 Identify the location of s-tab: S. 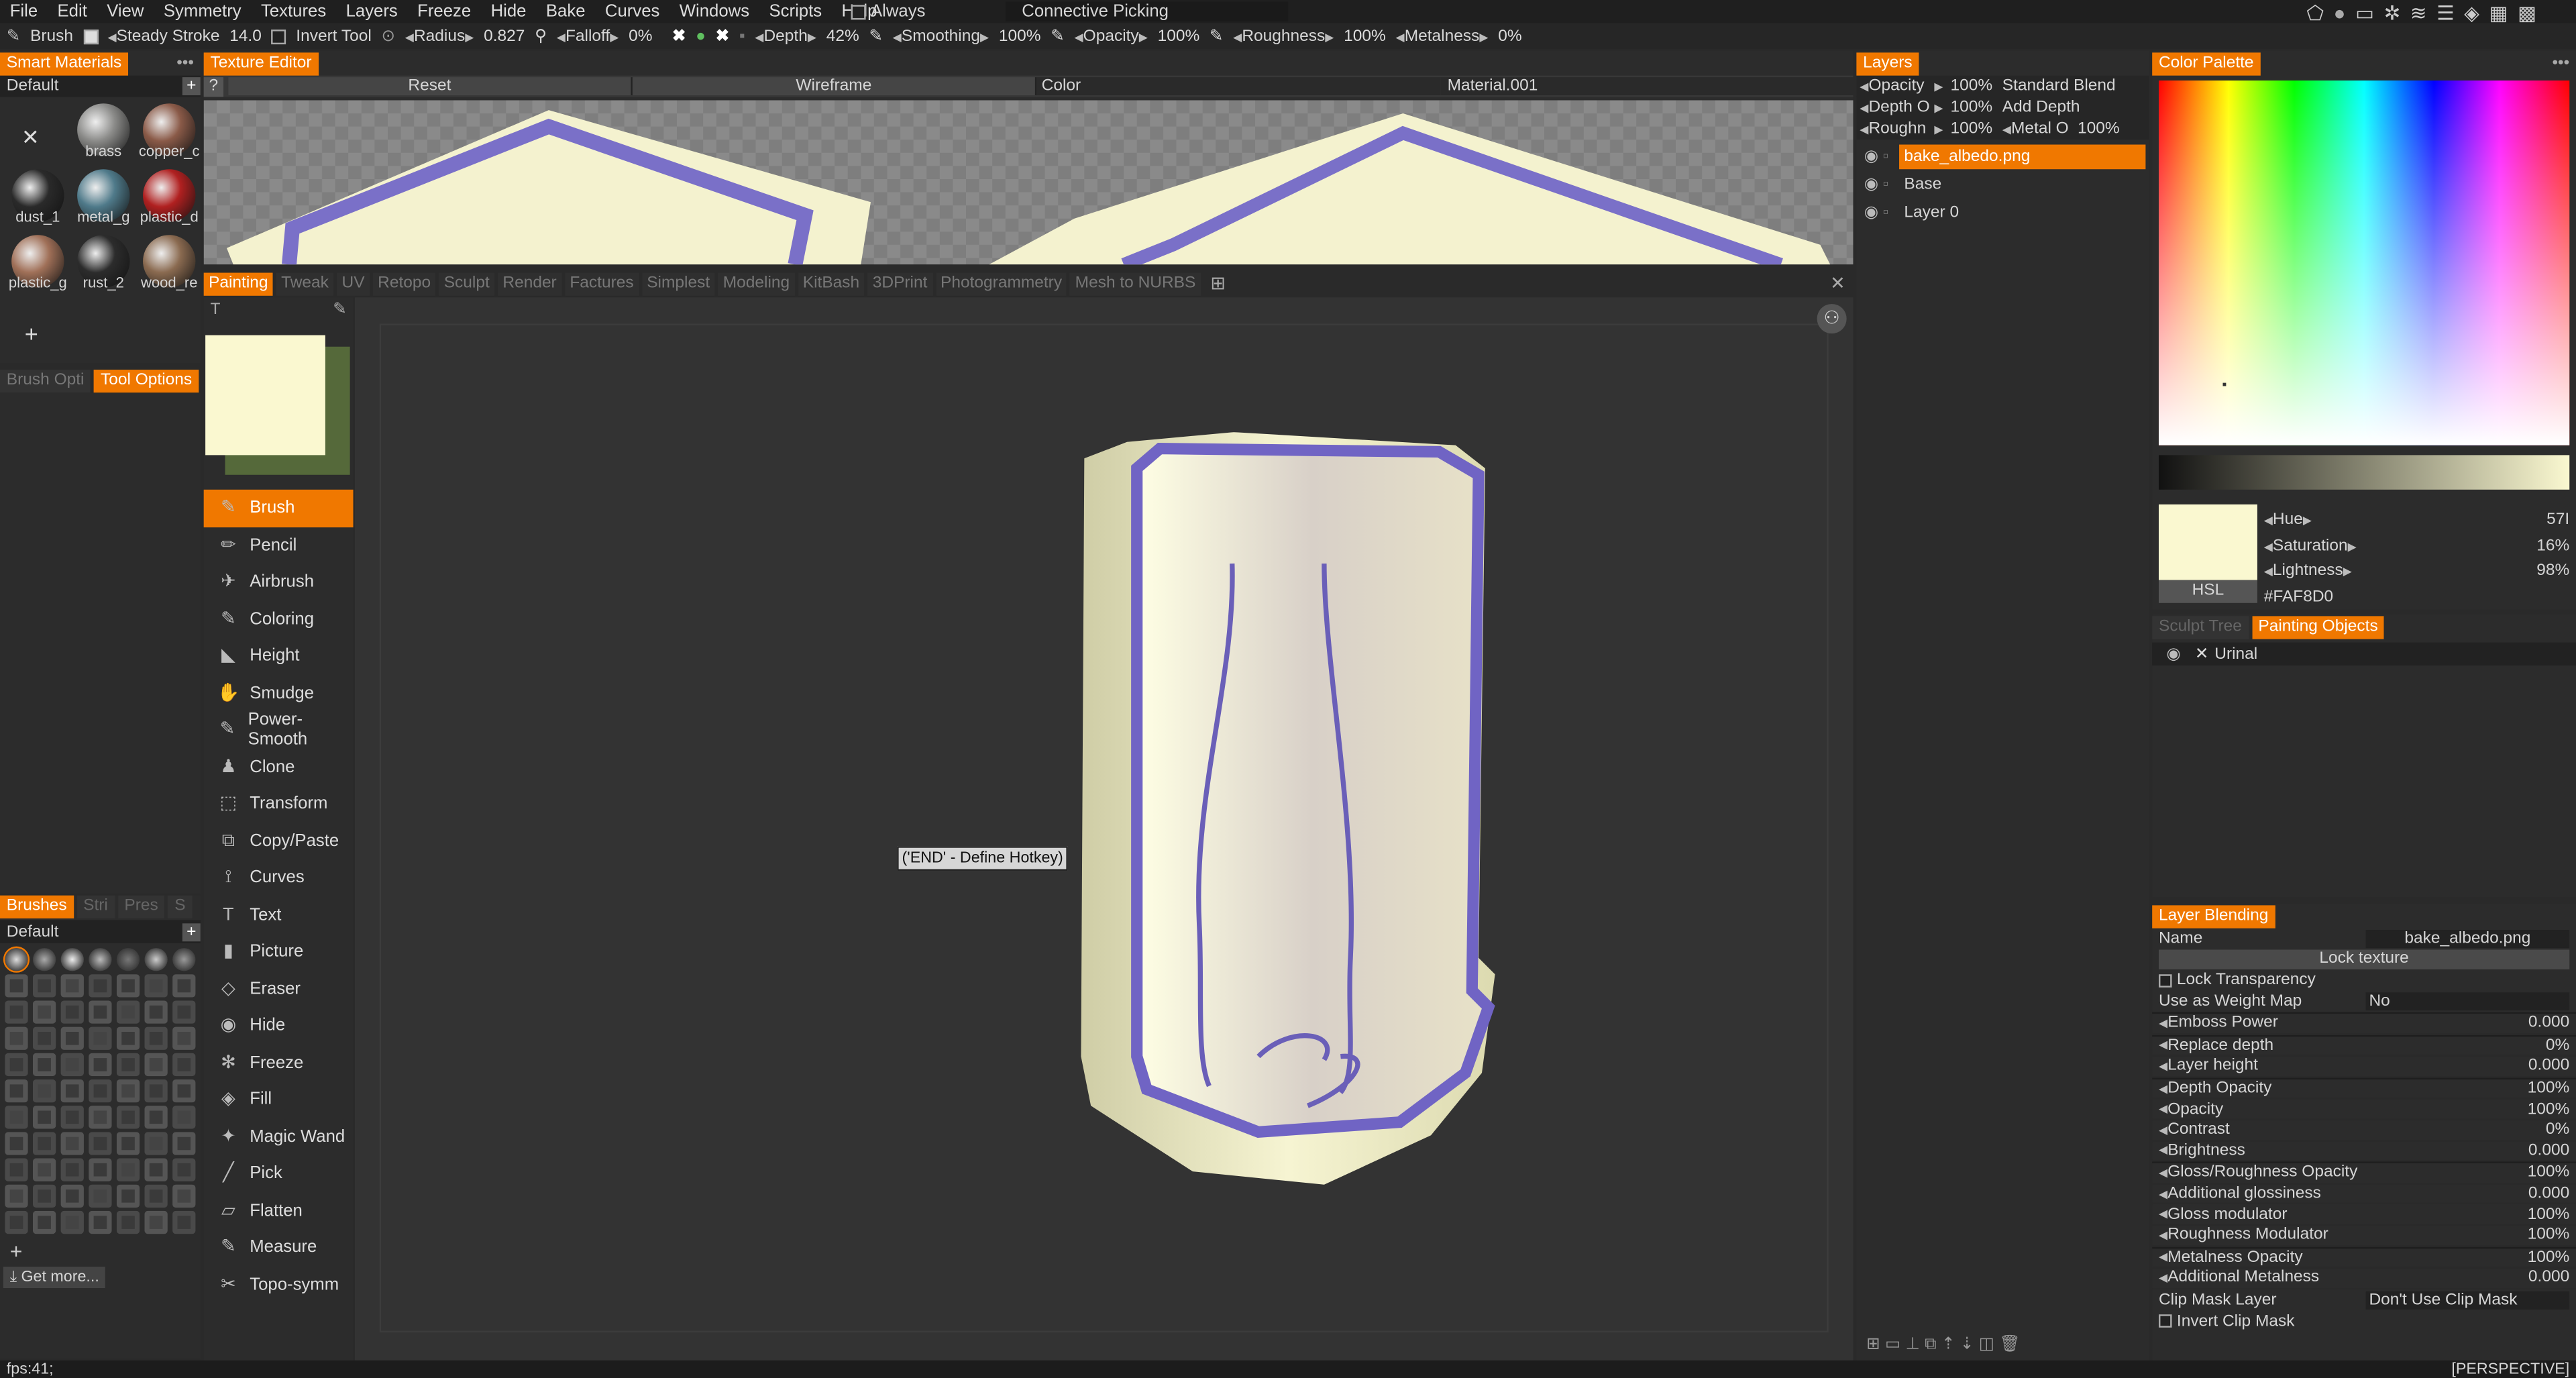
(180, 906).